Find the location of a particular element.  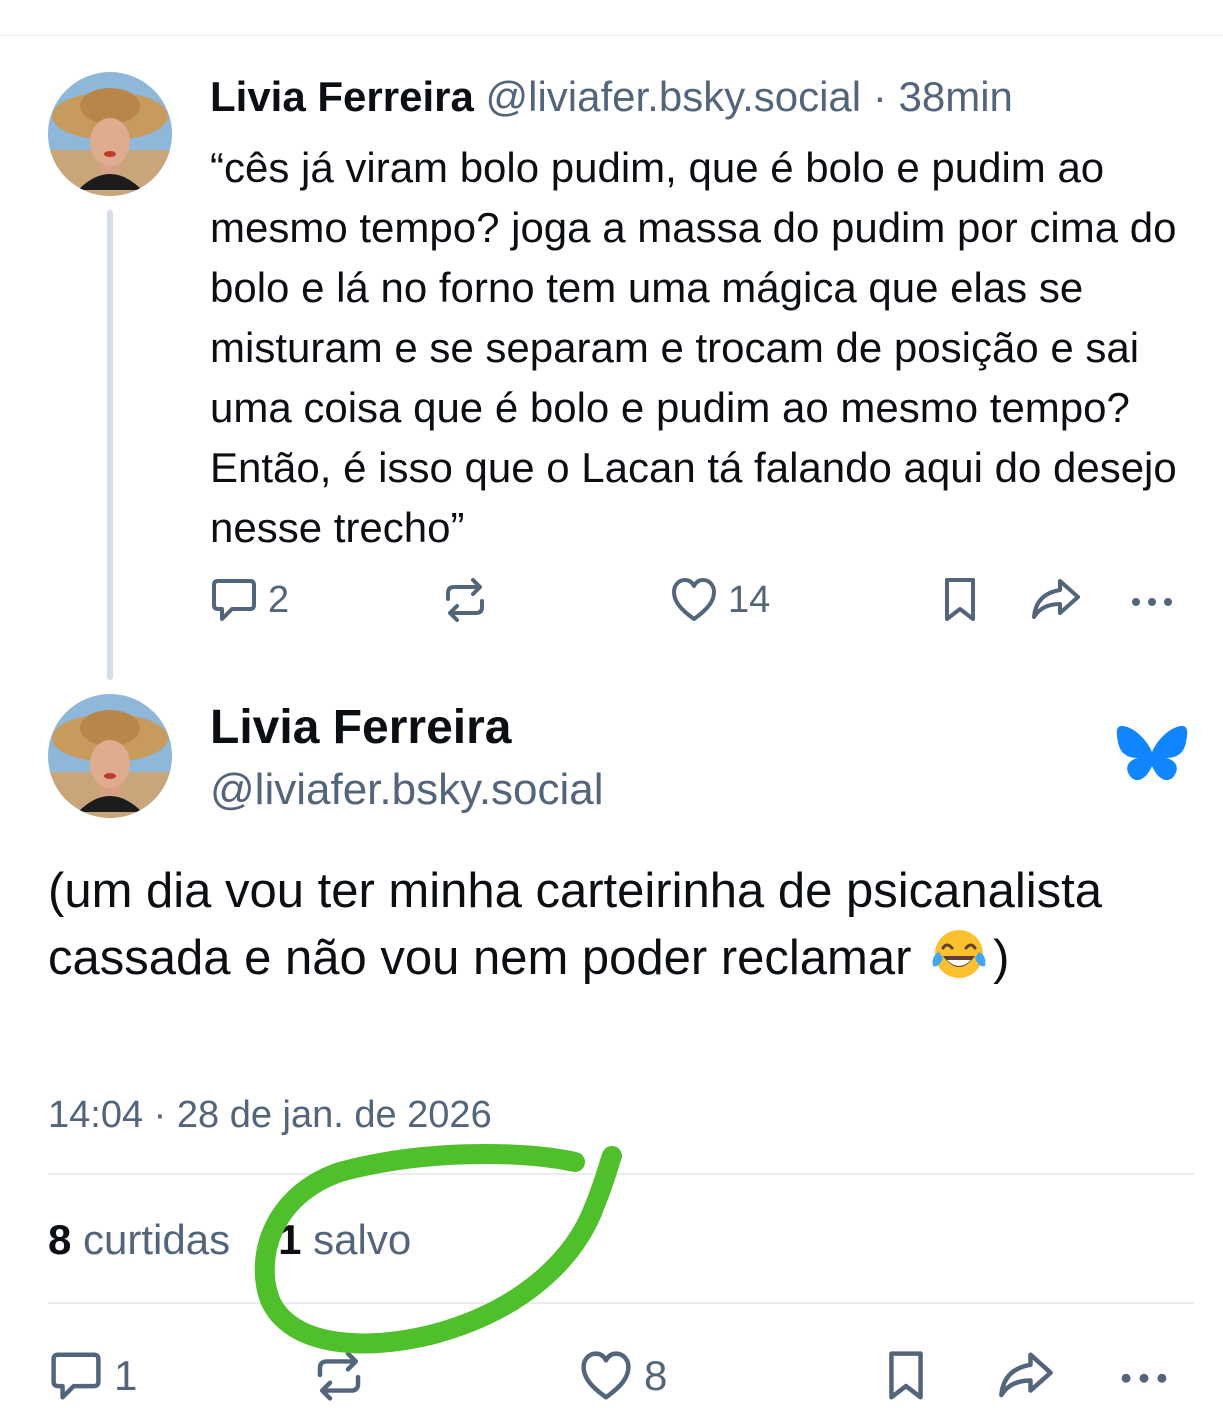

like-count: 14 is located at coordinates (749, 599).